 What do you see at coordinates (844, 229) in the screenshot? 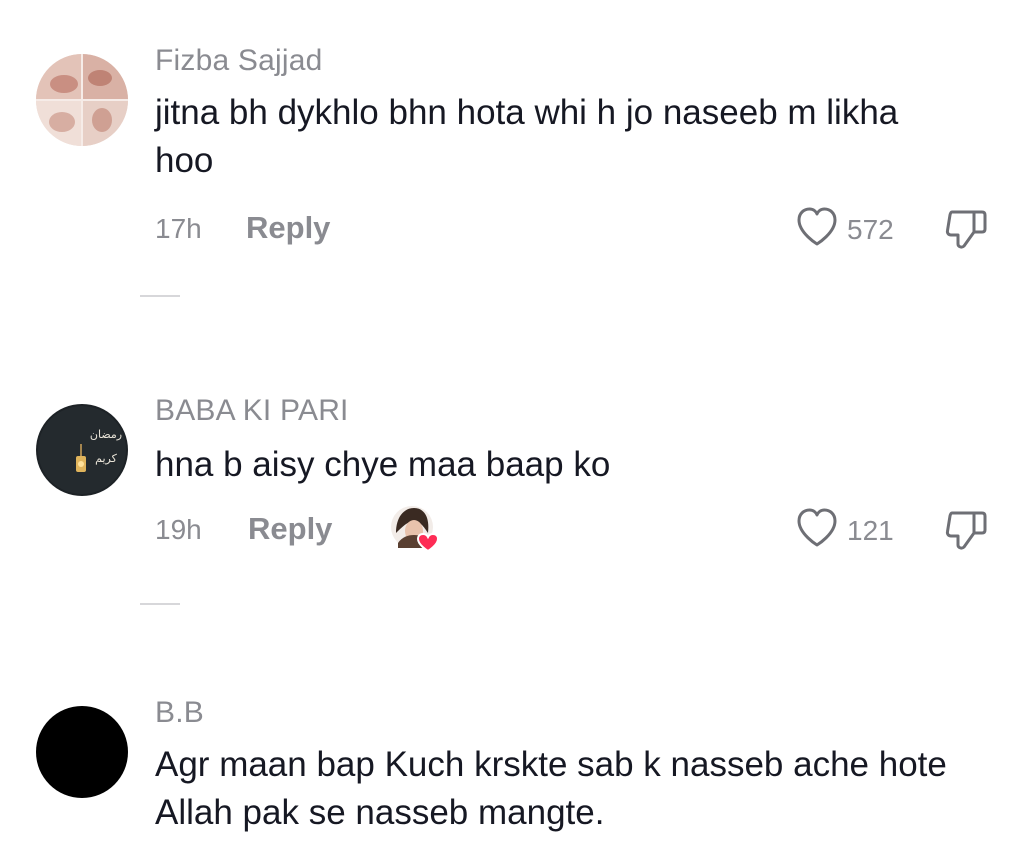
I see `like-button: 572` at bounding box center [844, 229].